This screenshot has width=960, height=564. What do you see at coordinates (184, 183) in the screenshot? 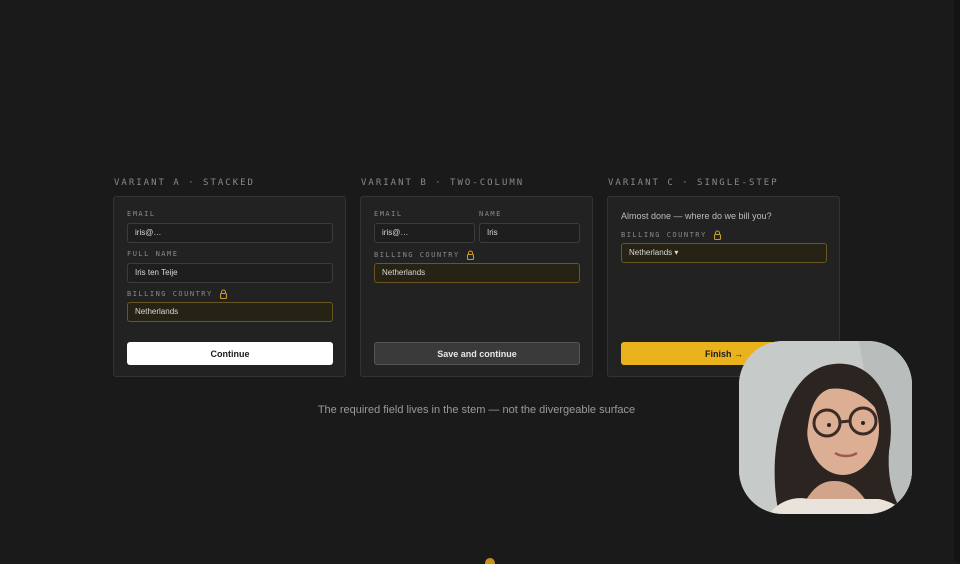
I see `variant-a-label: VARIANT A · STACKED` at bounding box center [184, 183].